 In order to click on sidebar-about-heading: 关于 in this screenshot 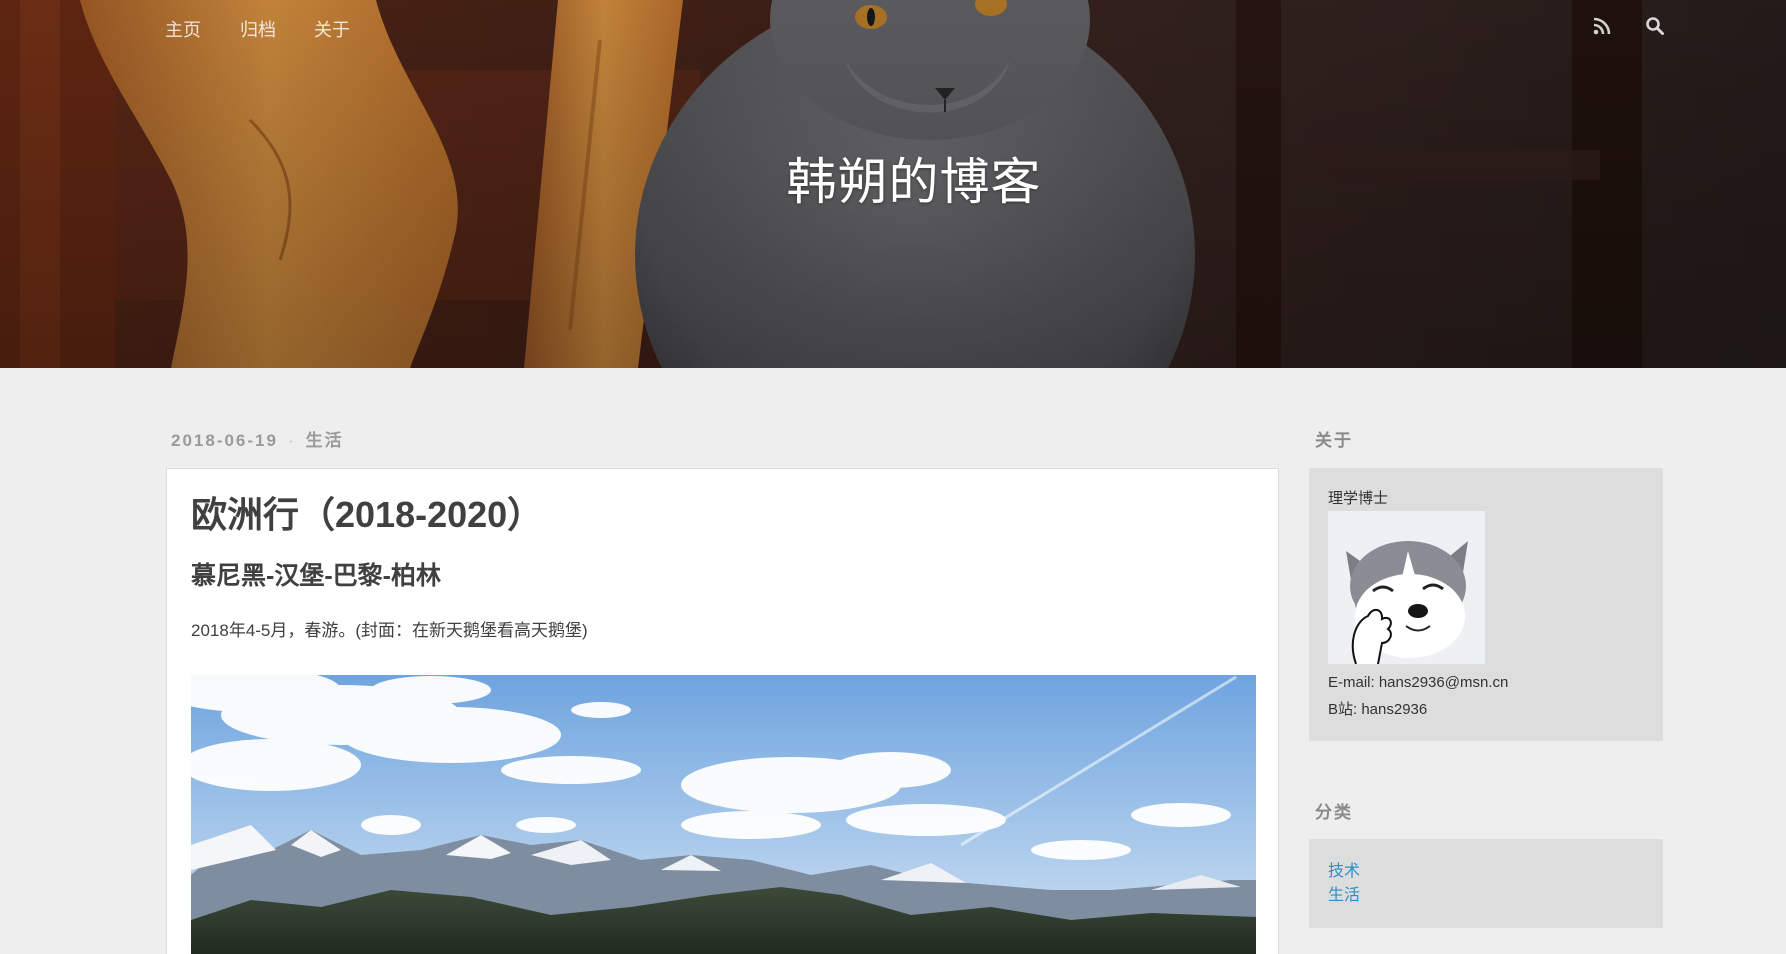, I will do `click(1334, 440)`.